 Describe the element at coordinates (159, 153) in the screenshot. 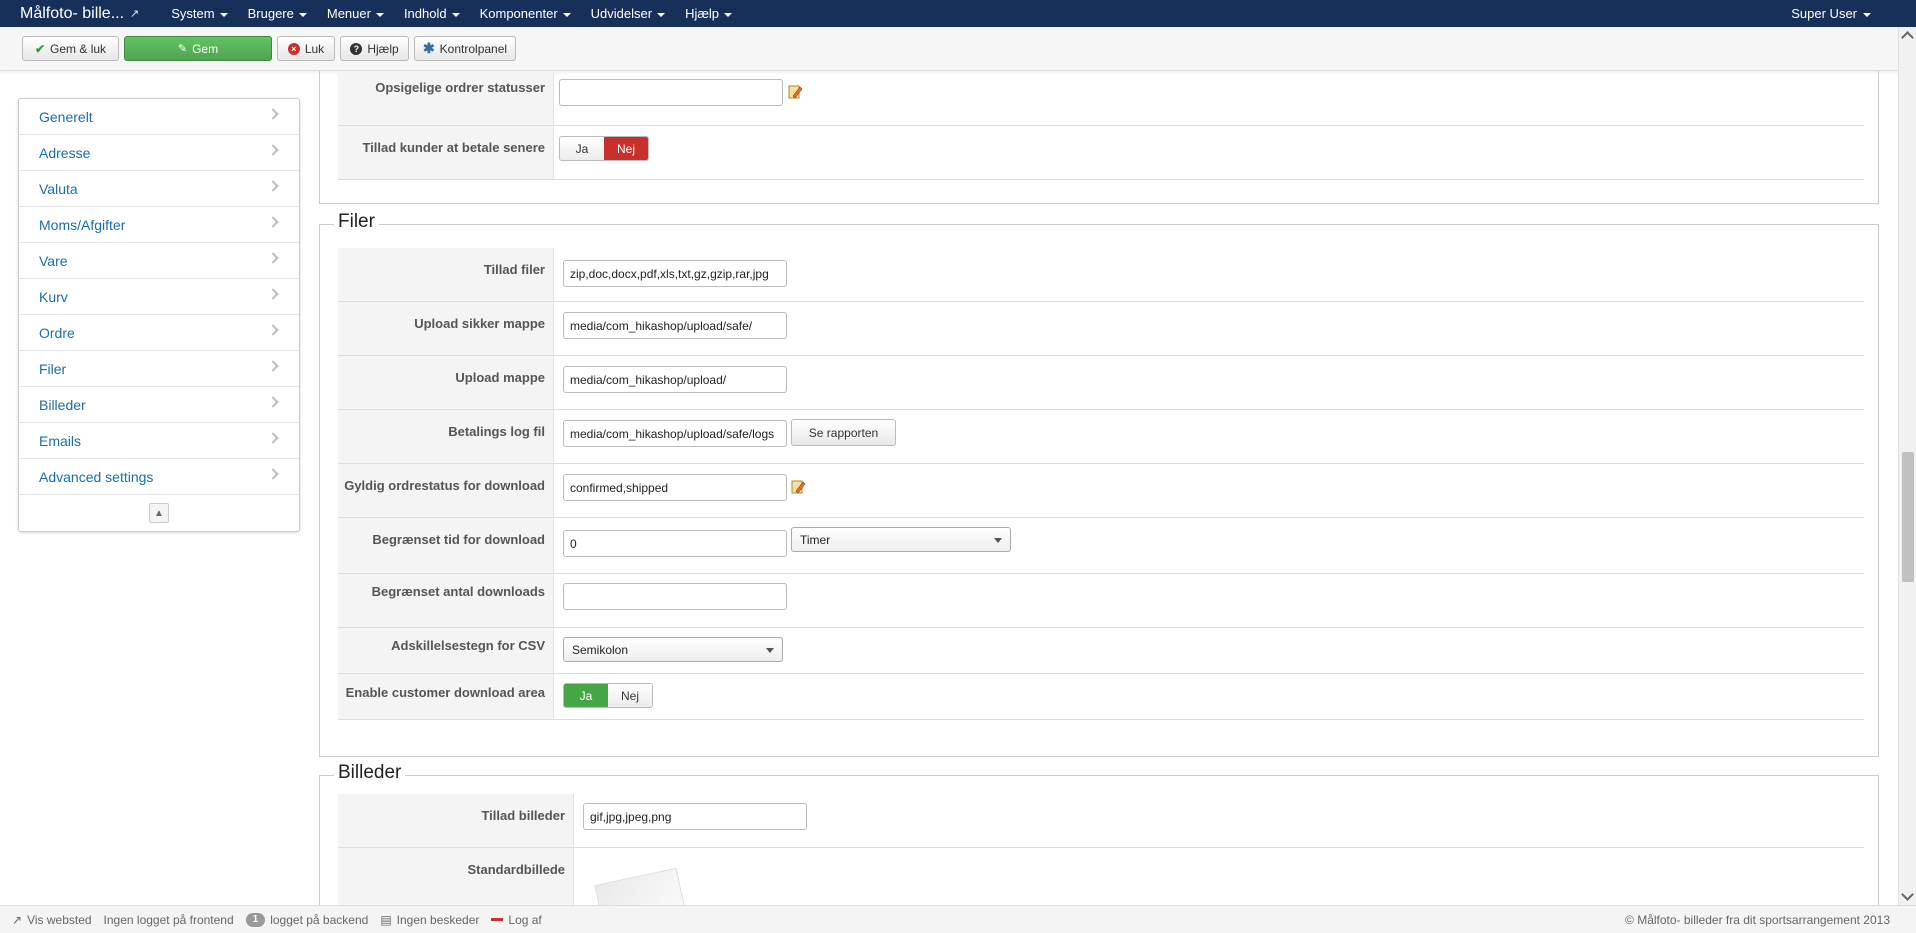

I see `sidebar-item-address: Adresse` at that location.